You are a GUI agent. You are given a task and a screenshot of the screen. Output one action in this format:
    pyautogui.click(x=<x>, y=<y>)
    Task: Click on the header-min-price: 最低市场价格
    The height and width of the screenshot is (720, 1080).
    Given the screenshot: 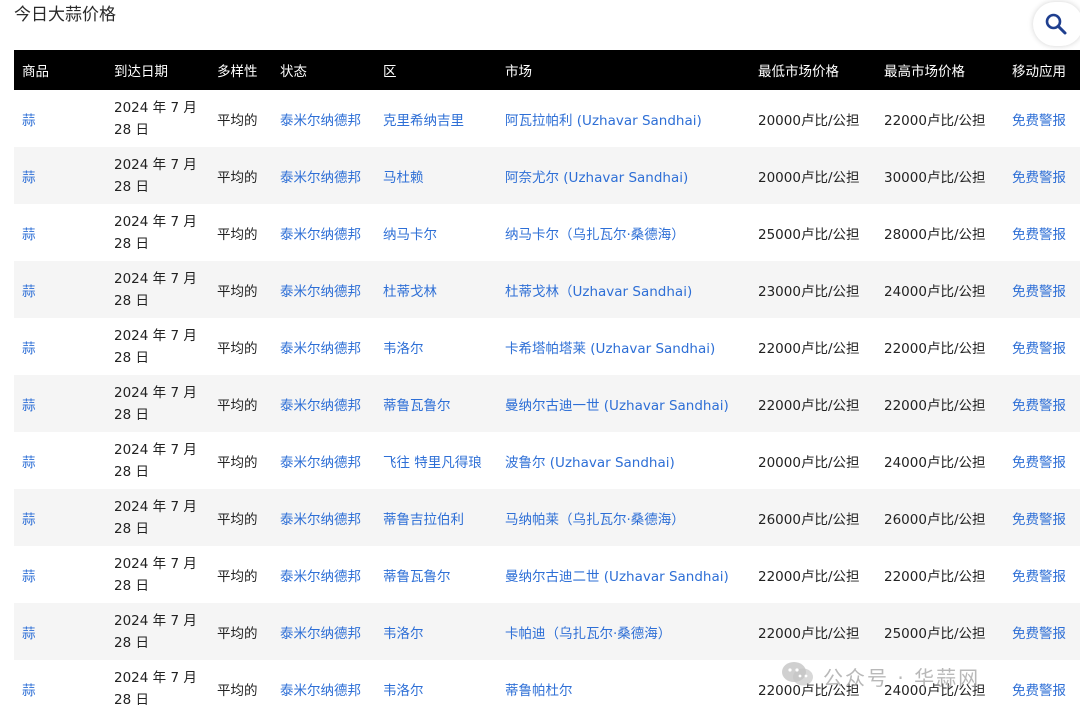 What is the action you would take?
    pyautogui.click(x=798, y=72)
    